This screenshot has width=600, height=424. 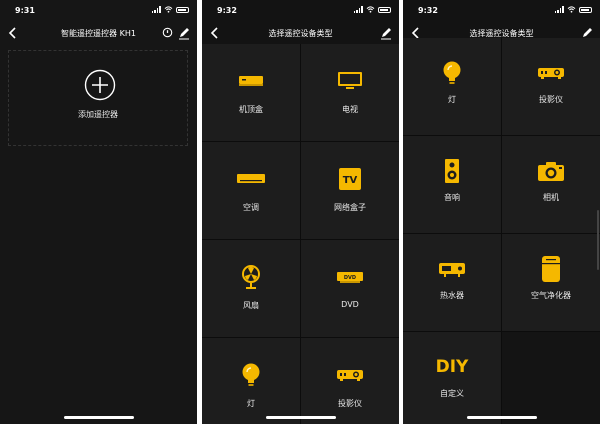 I want to click on nav-bar: 选择遥控设备类型, so click(x=300, y=33).